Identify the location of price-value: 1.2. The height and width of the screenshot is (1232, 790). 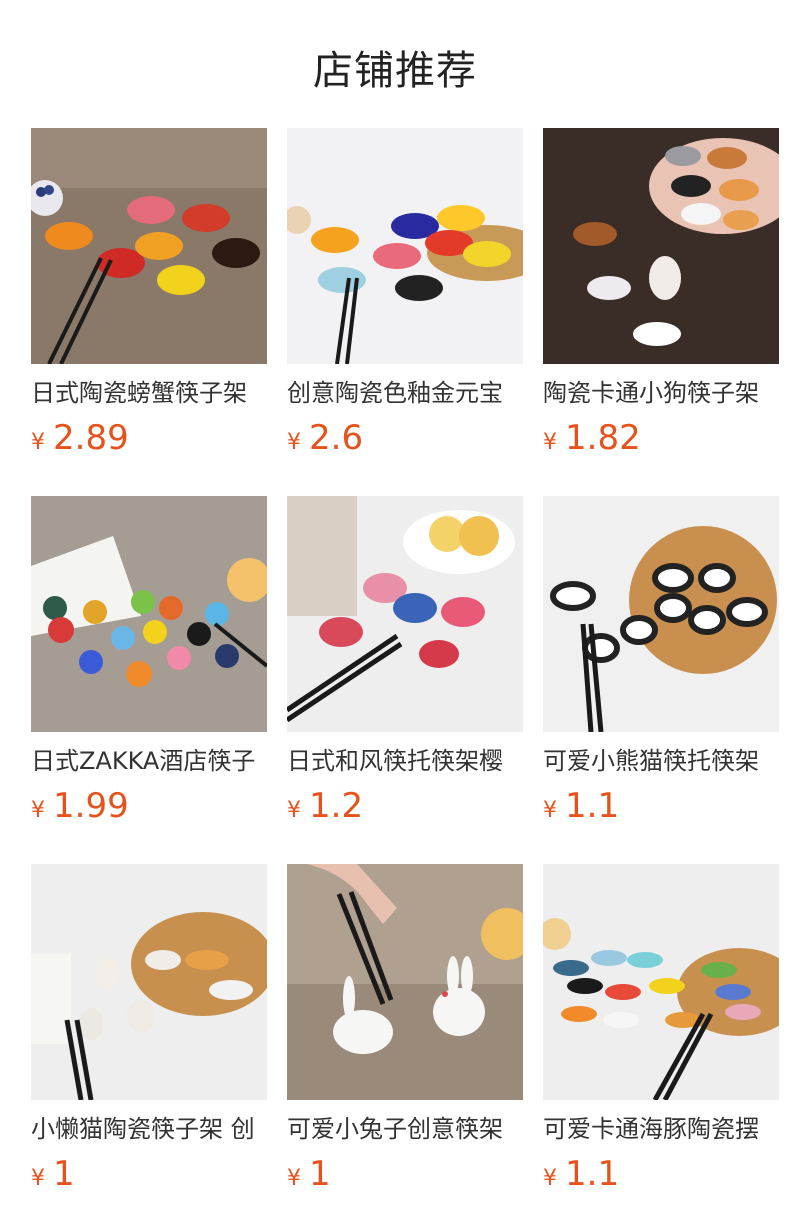
(336, 806).